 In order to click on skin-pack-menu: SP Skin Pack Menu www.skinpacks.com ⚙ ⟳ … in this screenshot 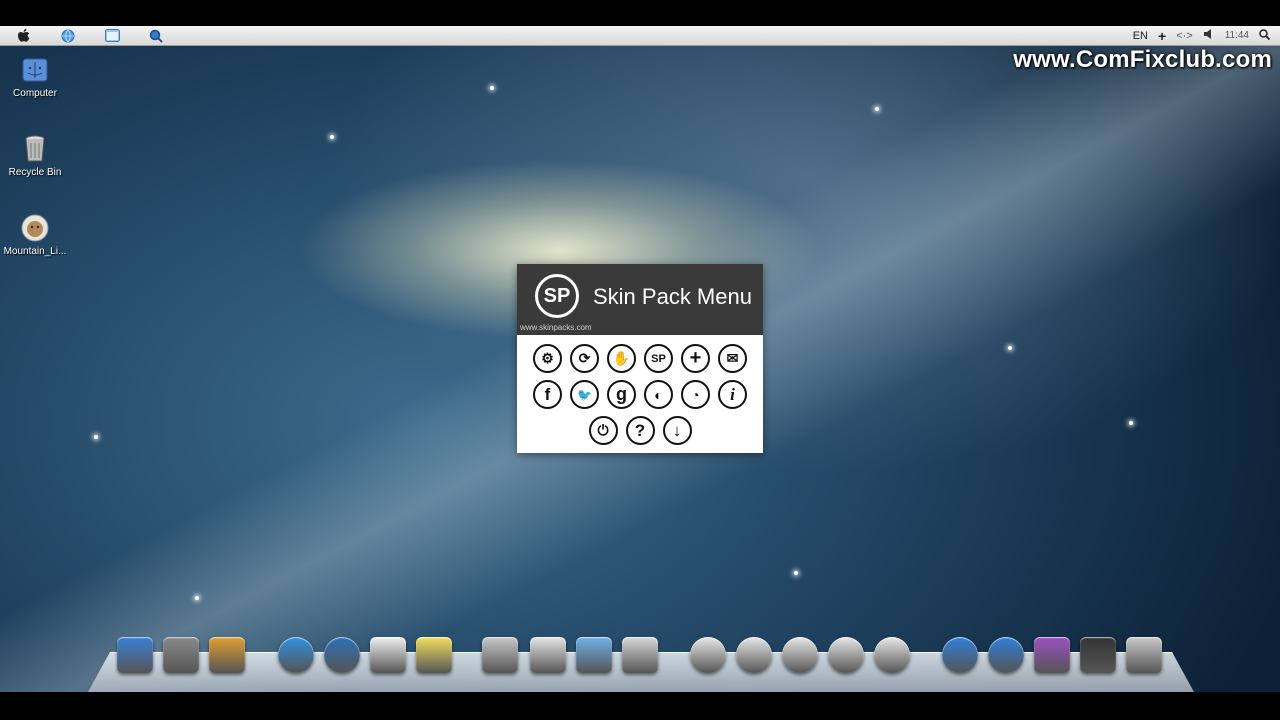, I will do `click(640, 358)`.